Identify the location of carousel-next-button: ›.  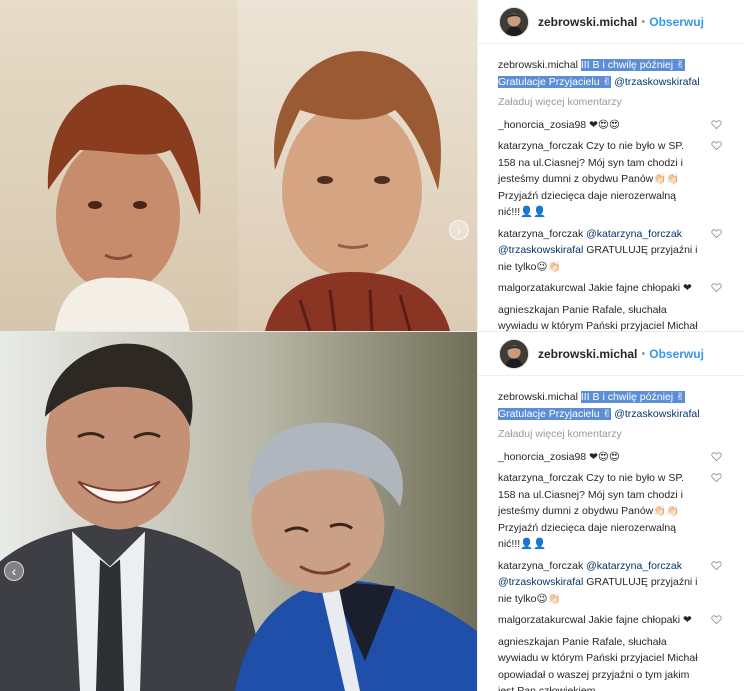
(459, 230).